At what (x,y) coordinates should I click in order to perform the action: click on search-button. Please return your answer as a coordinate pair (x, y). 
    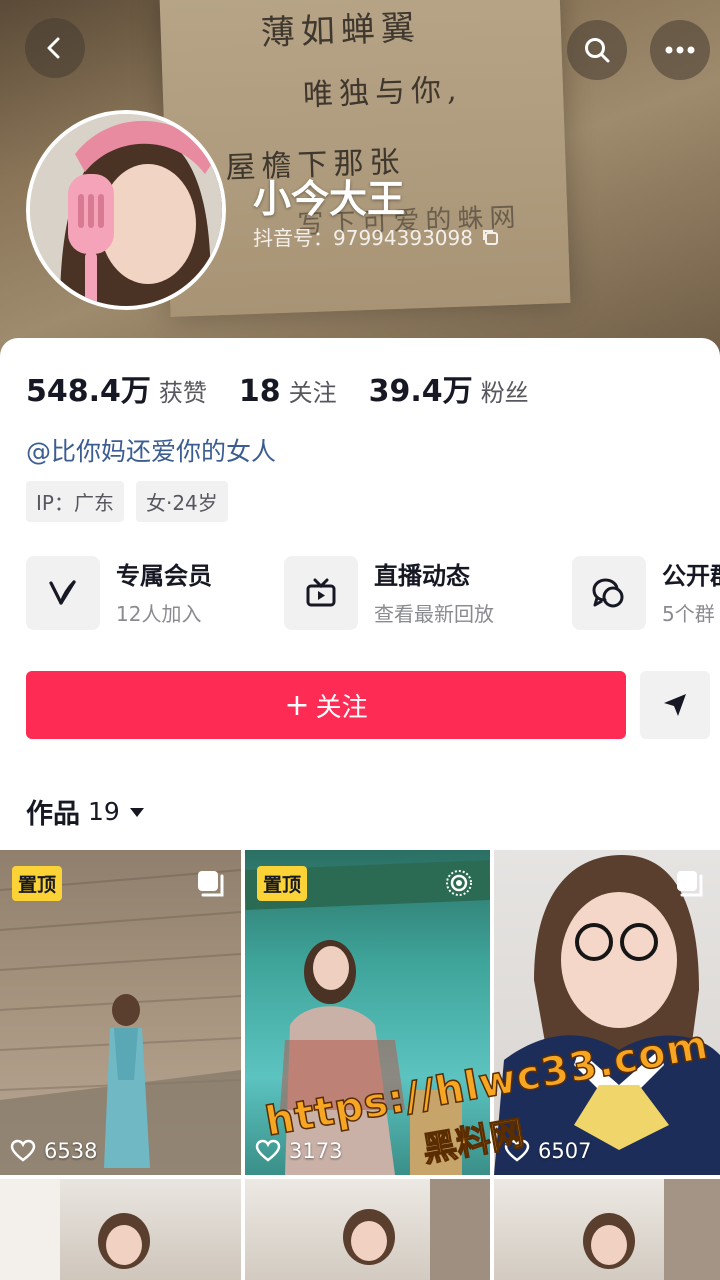
    Looking at the image, I should click on (597, 50).